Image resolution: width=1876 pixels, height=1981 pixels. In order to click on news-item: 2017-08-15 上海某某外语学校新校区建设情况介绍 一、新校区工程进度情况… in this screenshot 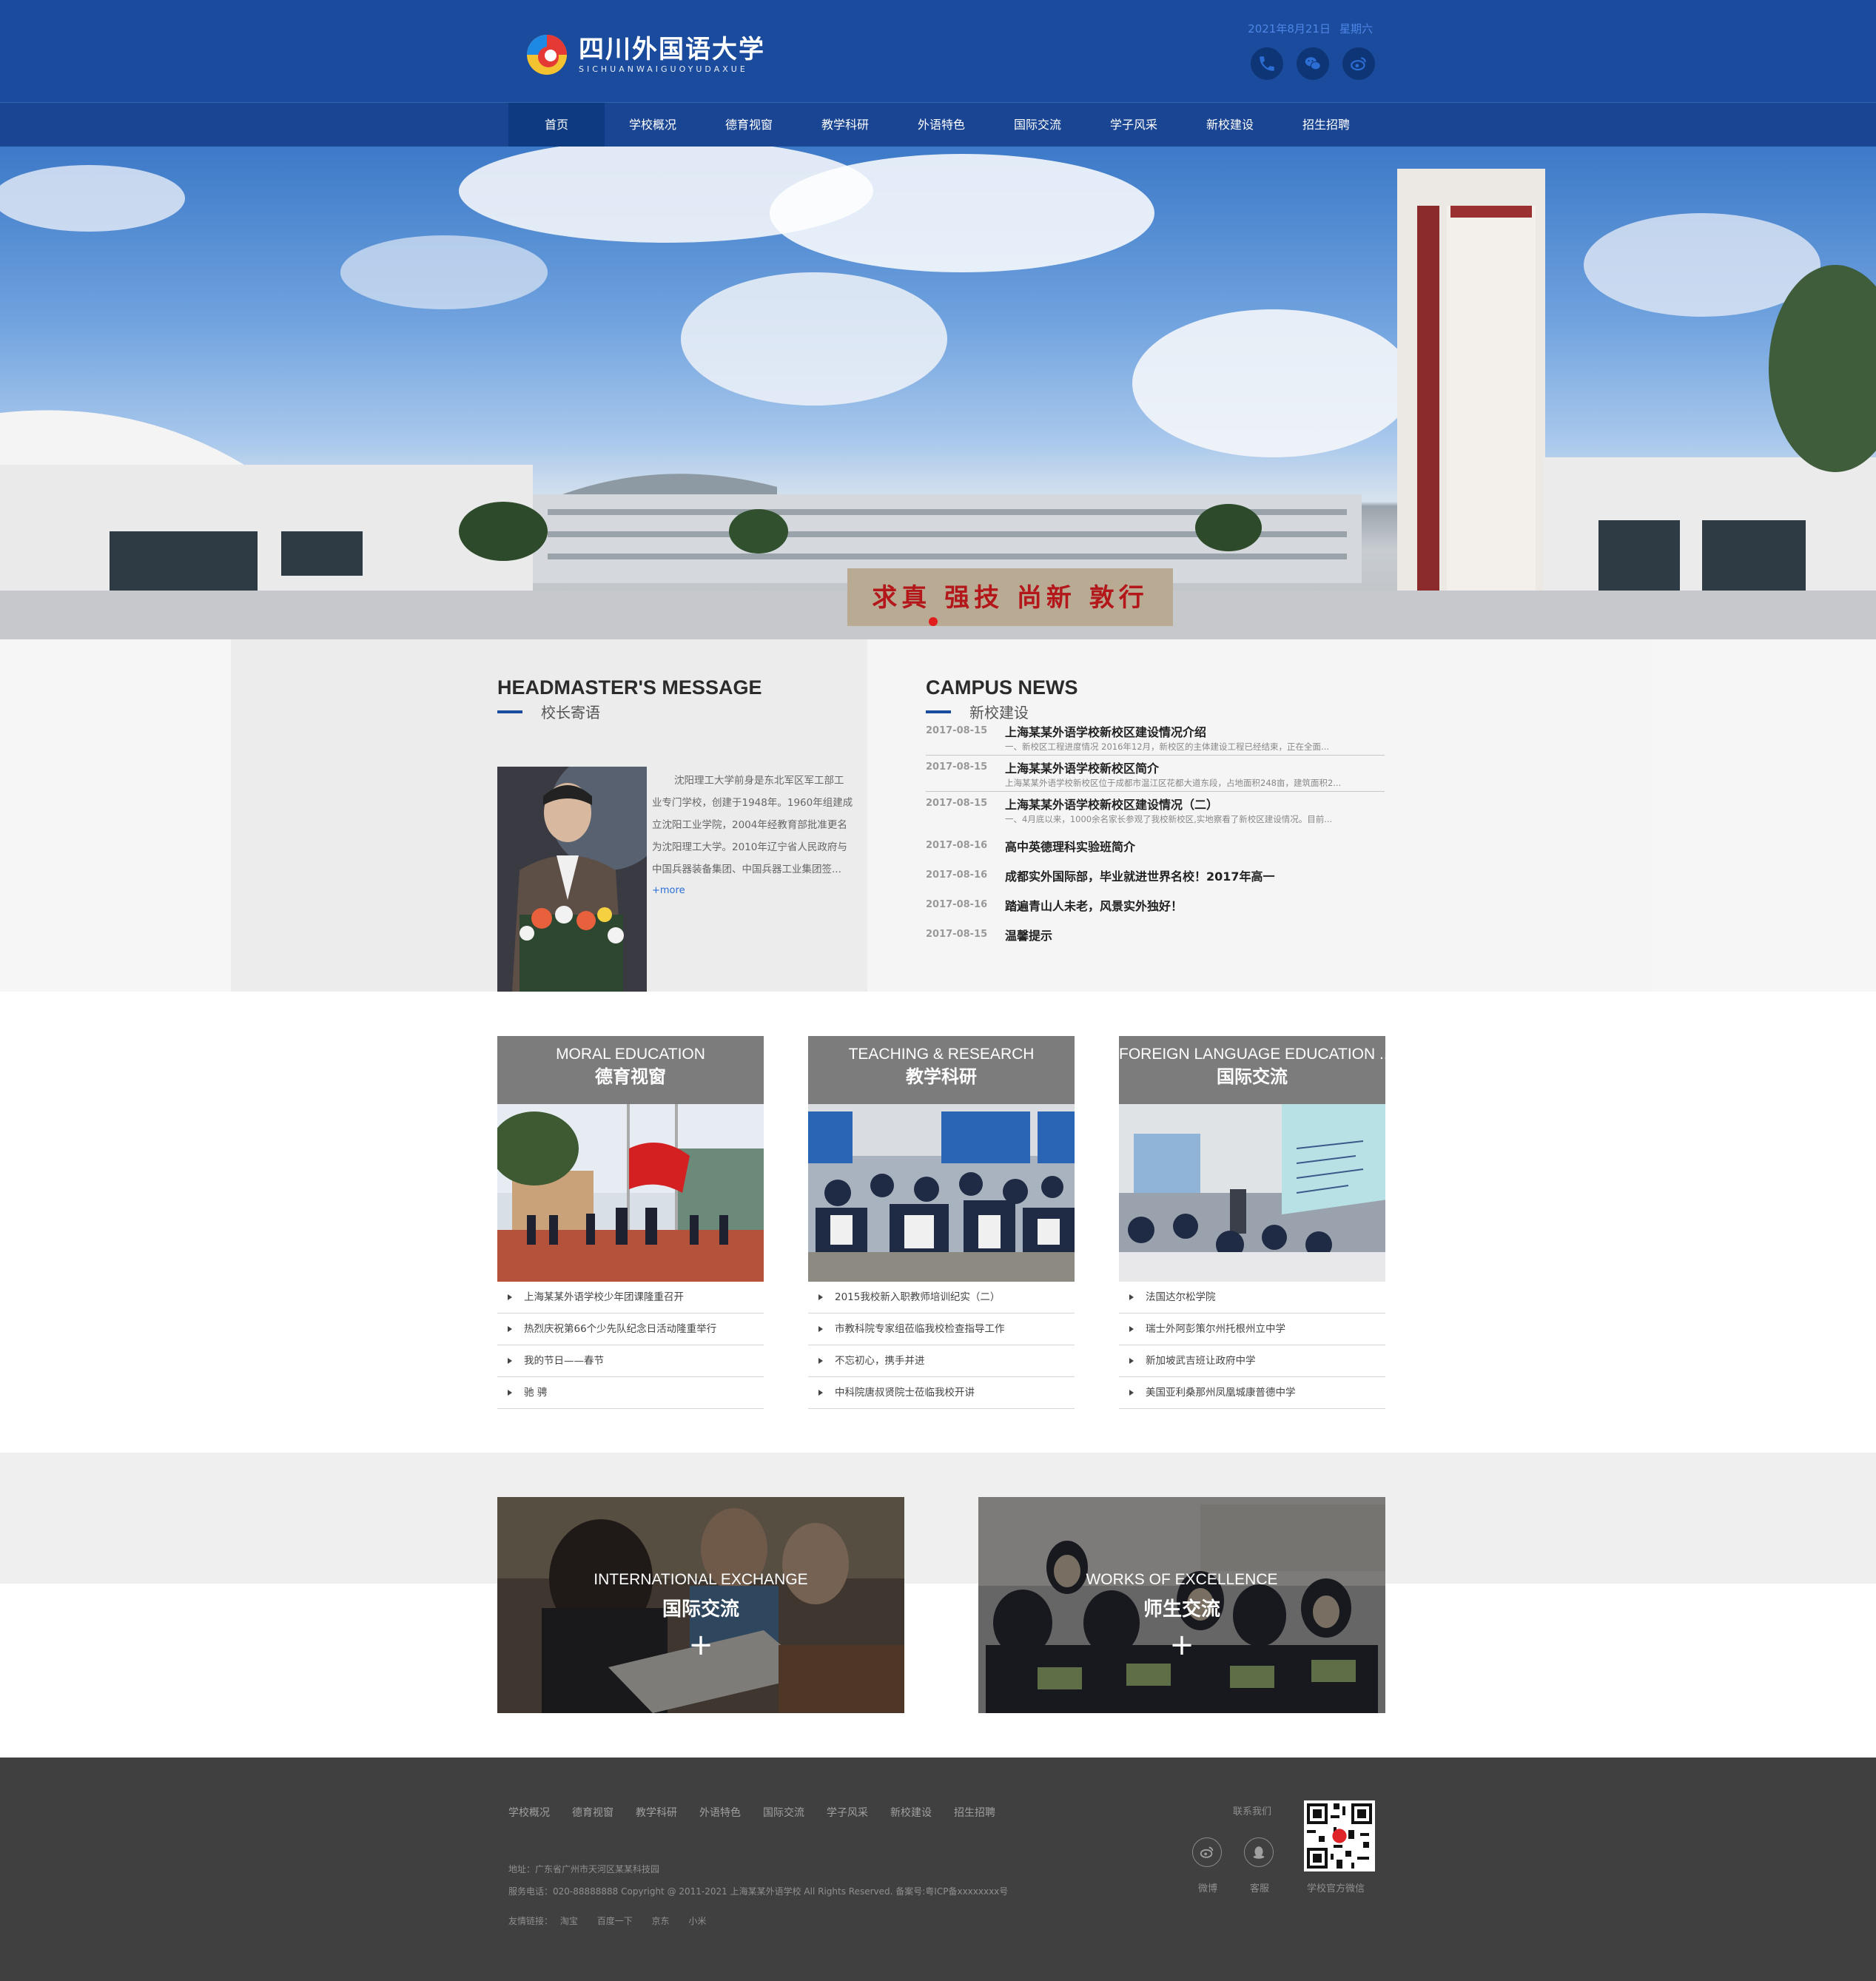, I will do `click(1155, 739)`.